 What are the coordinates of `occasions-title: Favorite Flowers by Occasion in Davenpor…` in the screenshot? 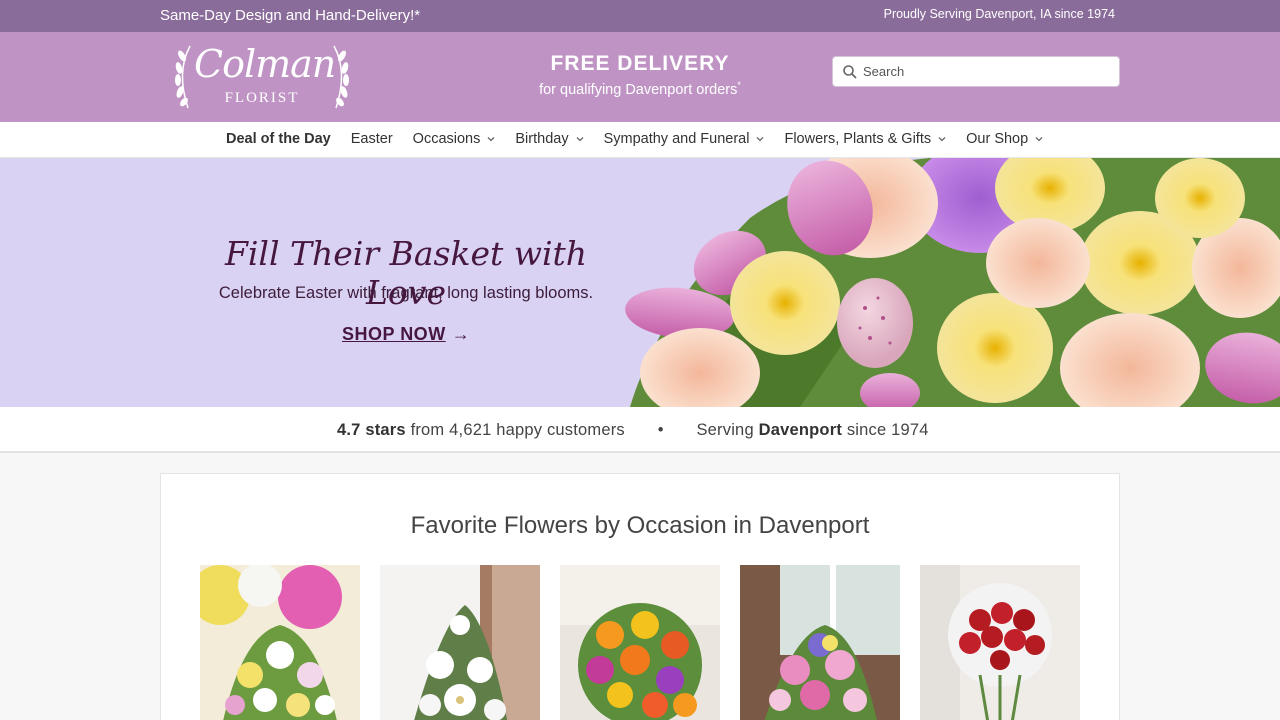 It's located at (640, 525).